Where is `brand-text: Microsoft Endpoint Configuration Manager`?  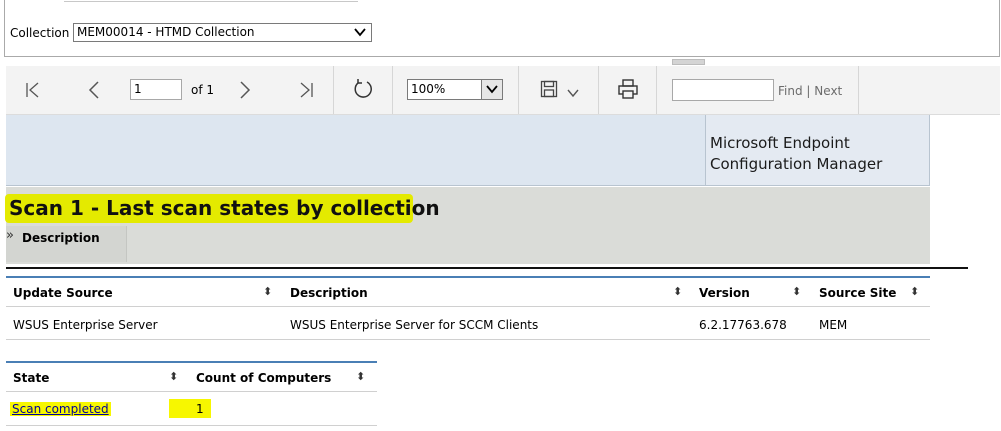 brand-text: Microsoft Endpoint Configuration Manager is located at coordinates (796, 154).